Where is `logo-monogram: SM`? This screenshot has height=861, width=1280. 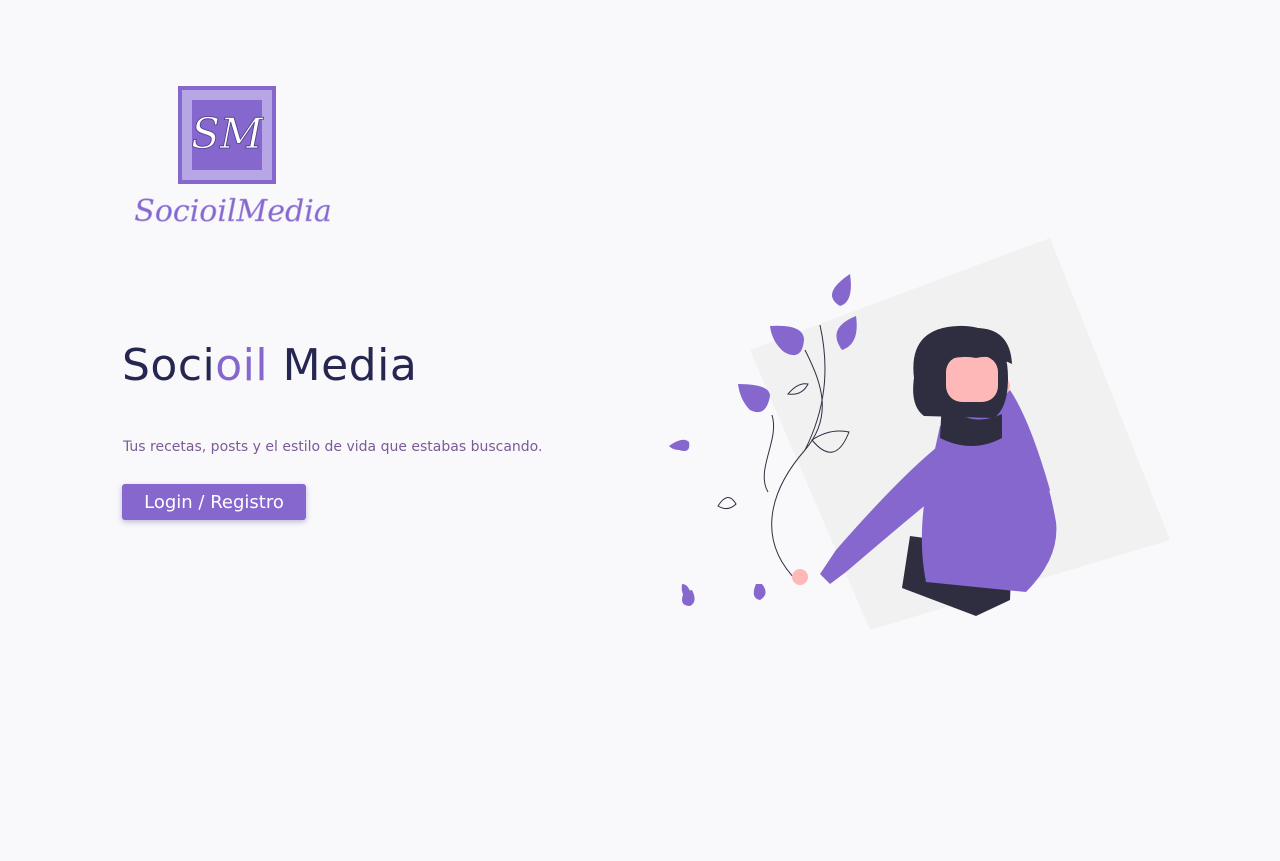
logo-monogram: SM is located at coordinates (227, 133).